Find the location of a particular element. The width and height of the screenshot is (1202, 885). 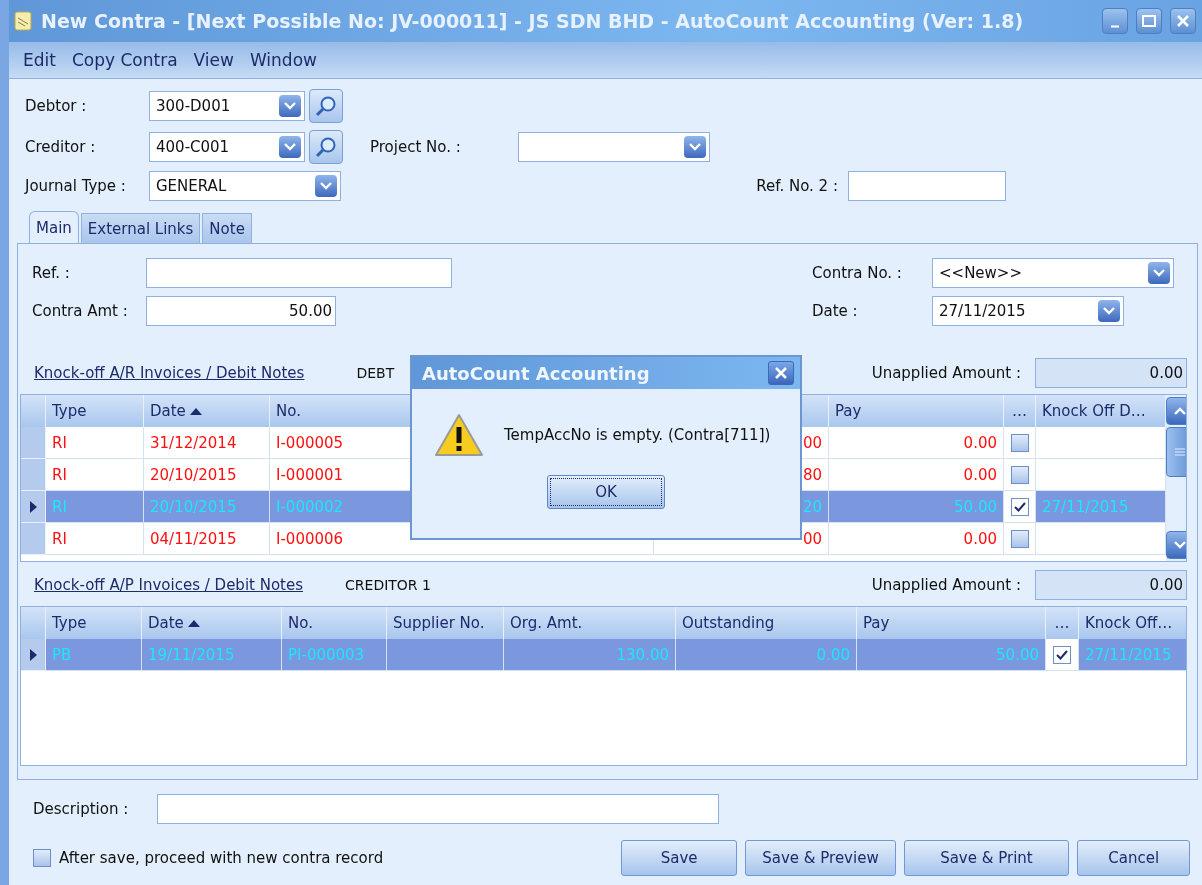

field-label: Debtor : is located at coordinates (56, 106).